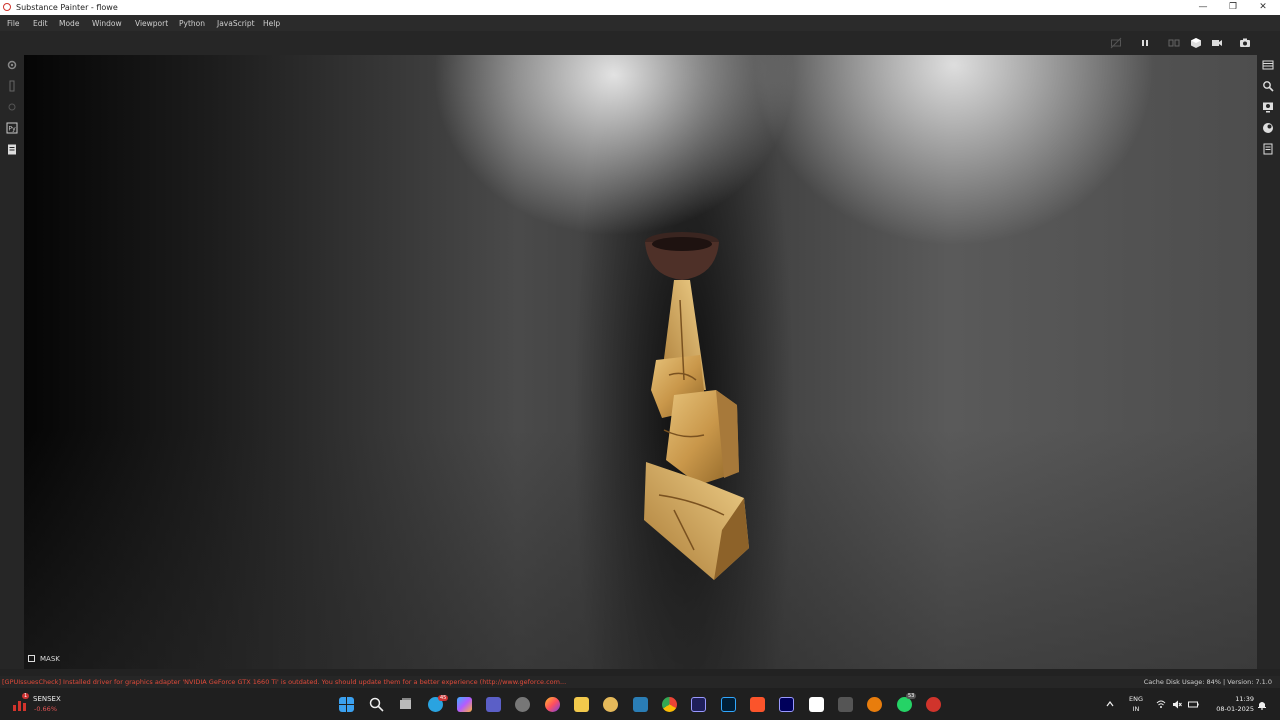 The height and width of the screenshot is (720, 1280). Describe the element at coordinates (1262, 705) in the screenshot. I see `notification-bell-icon` at that location.